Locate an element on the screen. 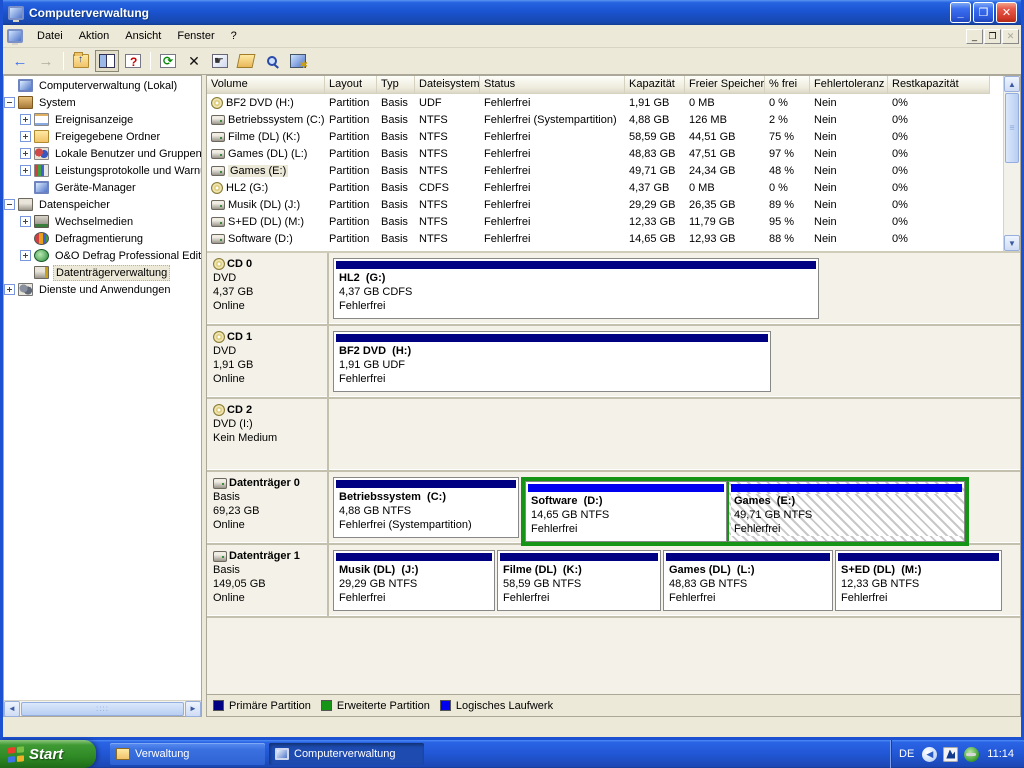 This screenshot has height=768, width=1024. column-header: Volume is located at coordinates (266, 85).